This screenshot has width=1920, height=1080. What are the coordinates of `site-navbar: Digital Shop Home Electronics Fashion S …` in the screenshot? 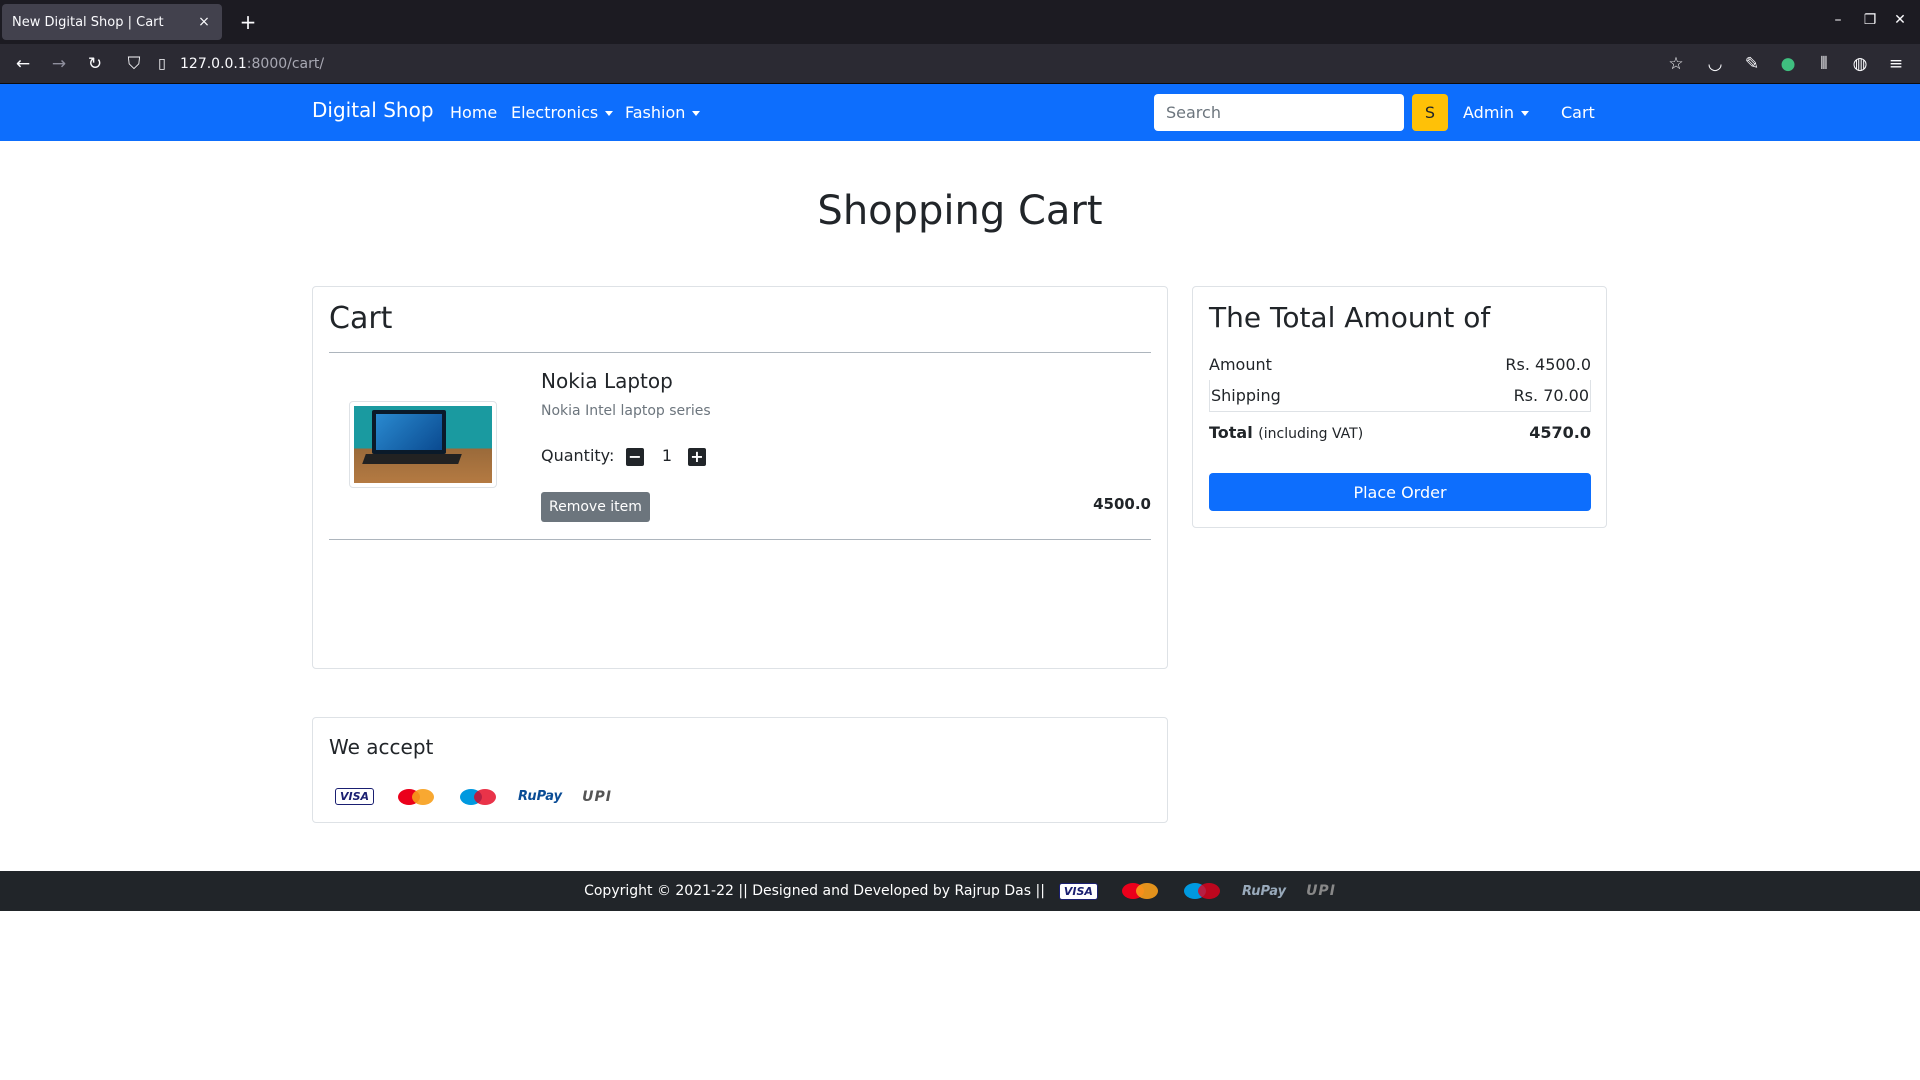 It's located at (960, 112).